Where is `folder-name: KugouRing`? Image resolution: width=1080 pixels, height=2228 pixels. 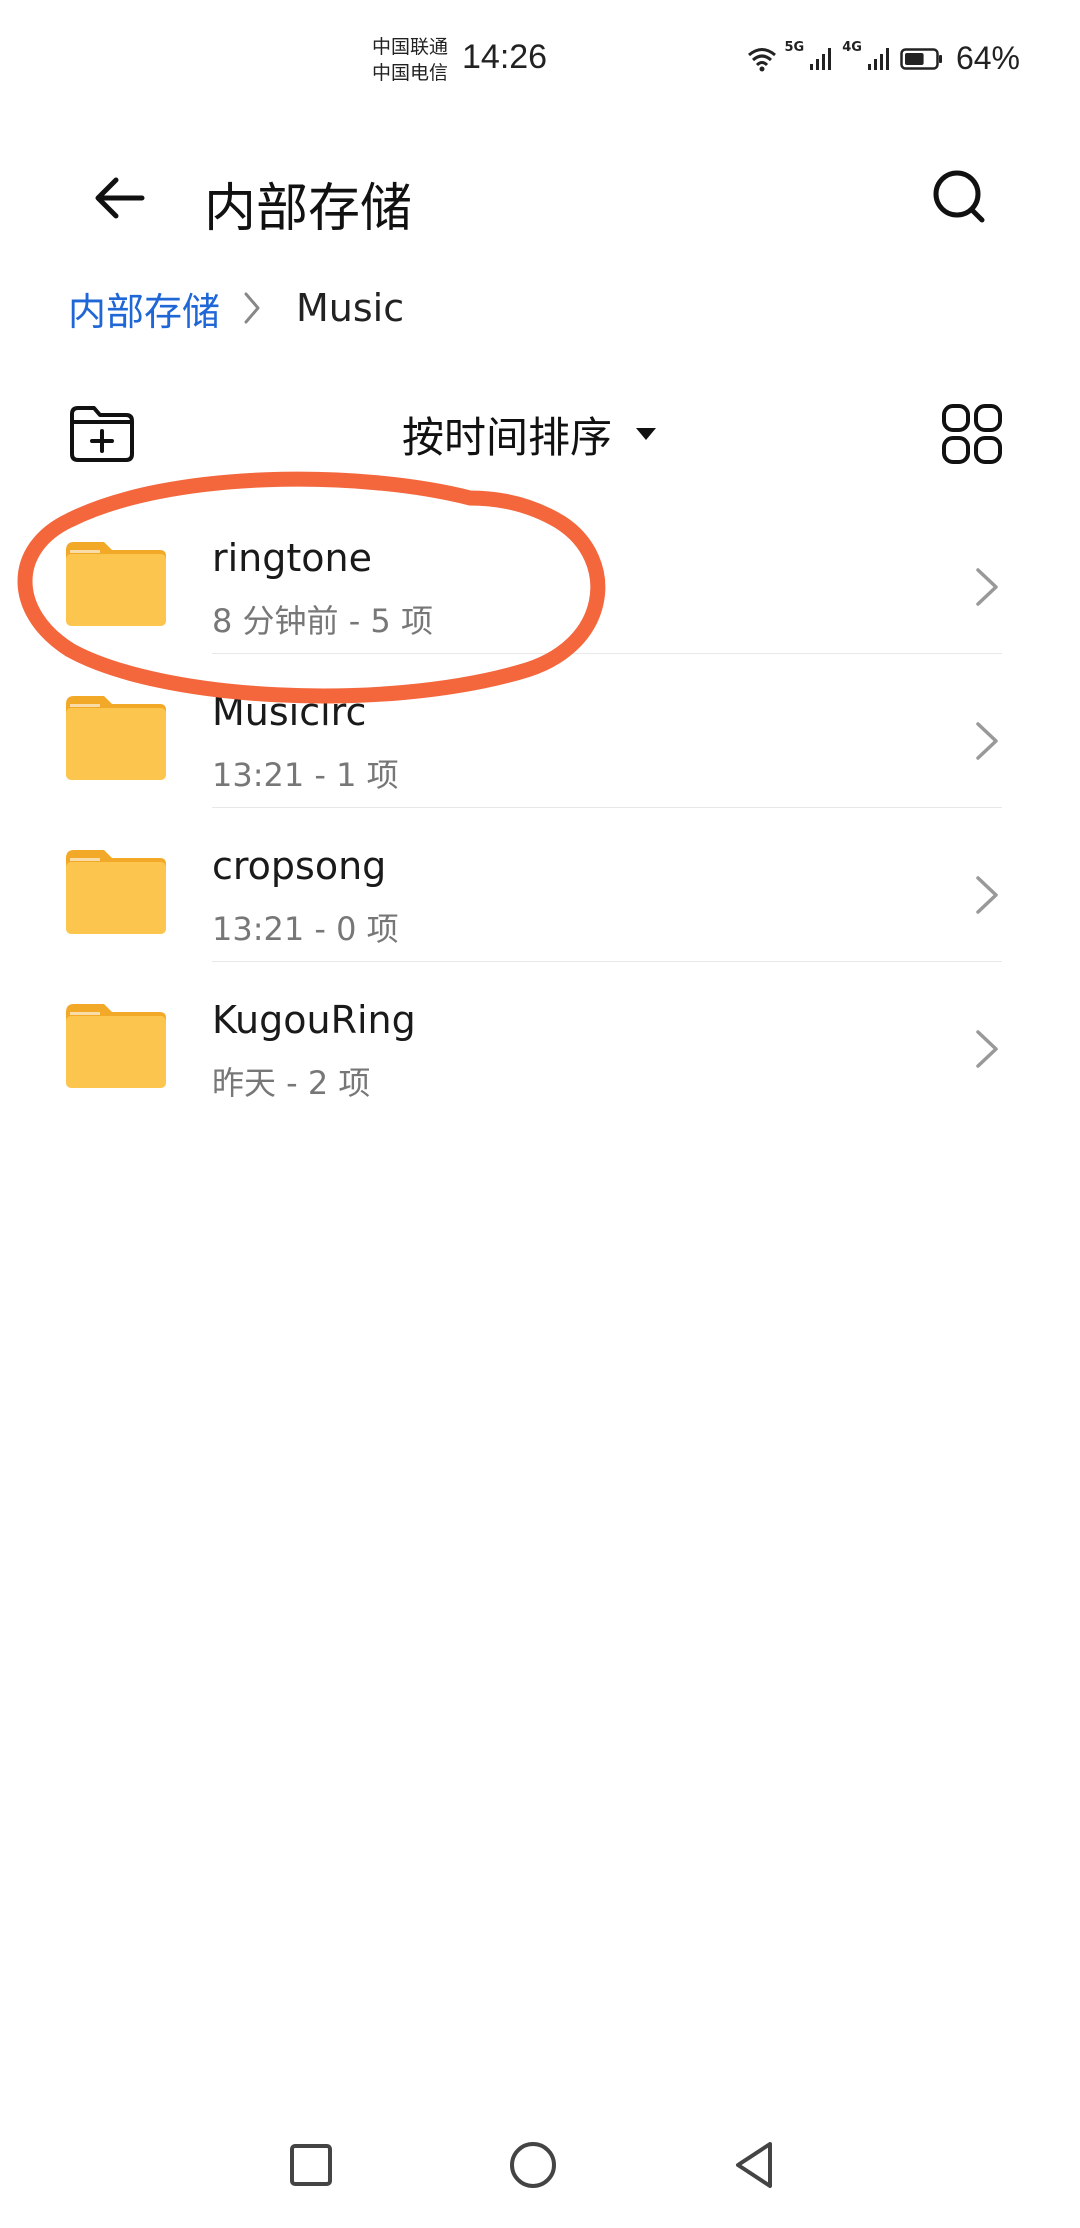
folder-name: KugouRing is located at coordinates (314, 1020).